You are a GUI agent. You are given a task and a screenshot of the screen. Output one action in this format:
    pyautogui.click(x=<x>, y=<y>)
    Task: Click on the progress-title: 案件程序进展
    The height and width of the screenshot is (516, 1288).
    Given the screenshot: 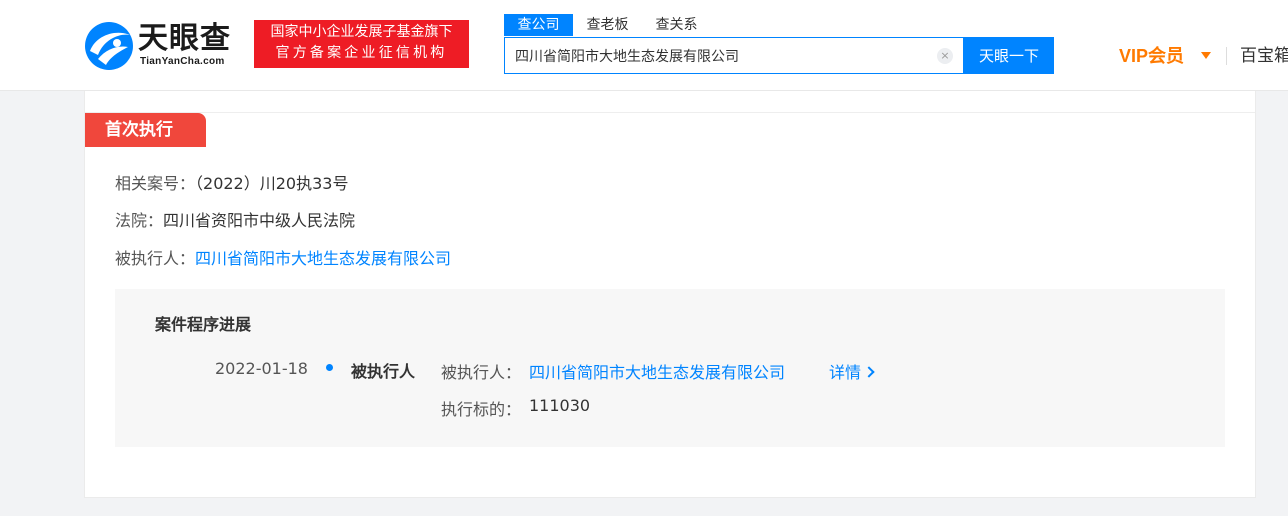 What is the action you would take?
    pyautogui.click(x=203, y=324)
    